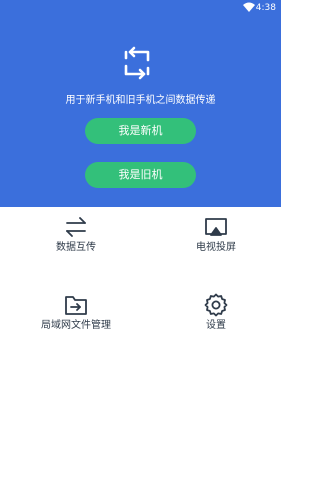 This screenshot has width=320, height=500. Describe the element at coordinates (137, 63) in the screenshot. I see `phone-switch-icon` at that location.